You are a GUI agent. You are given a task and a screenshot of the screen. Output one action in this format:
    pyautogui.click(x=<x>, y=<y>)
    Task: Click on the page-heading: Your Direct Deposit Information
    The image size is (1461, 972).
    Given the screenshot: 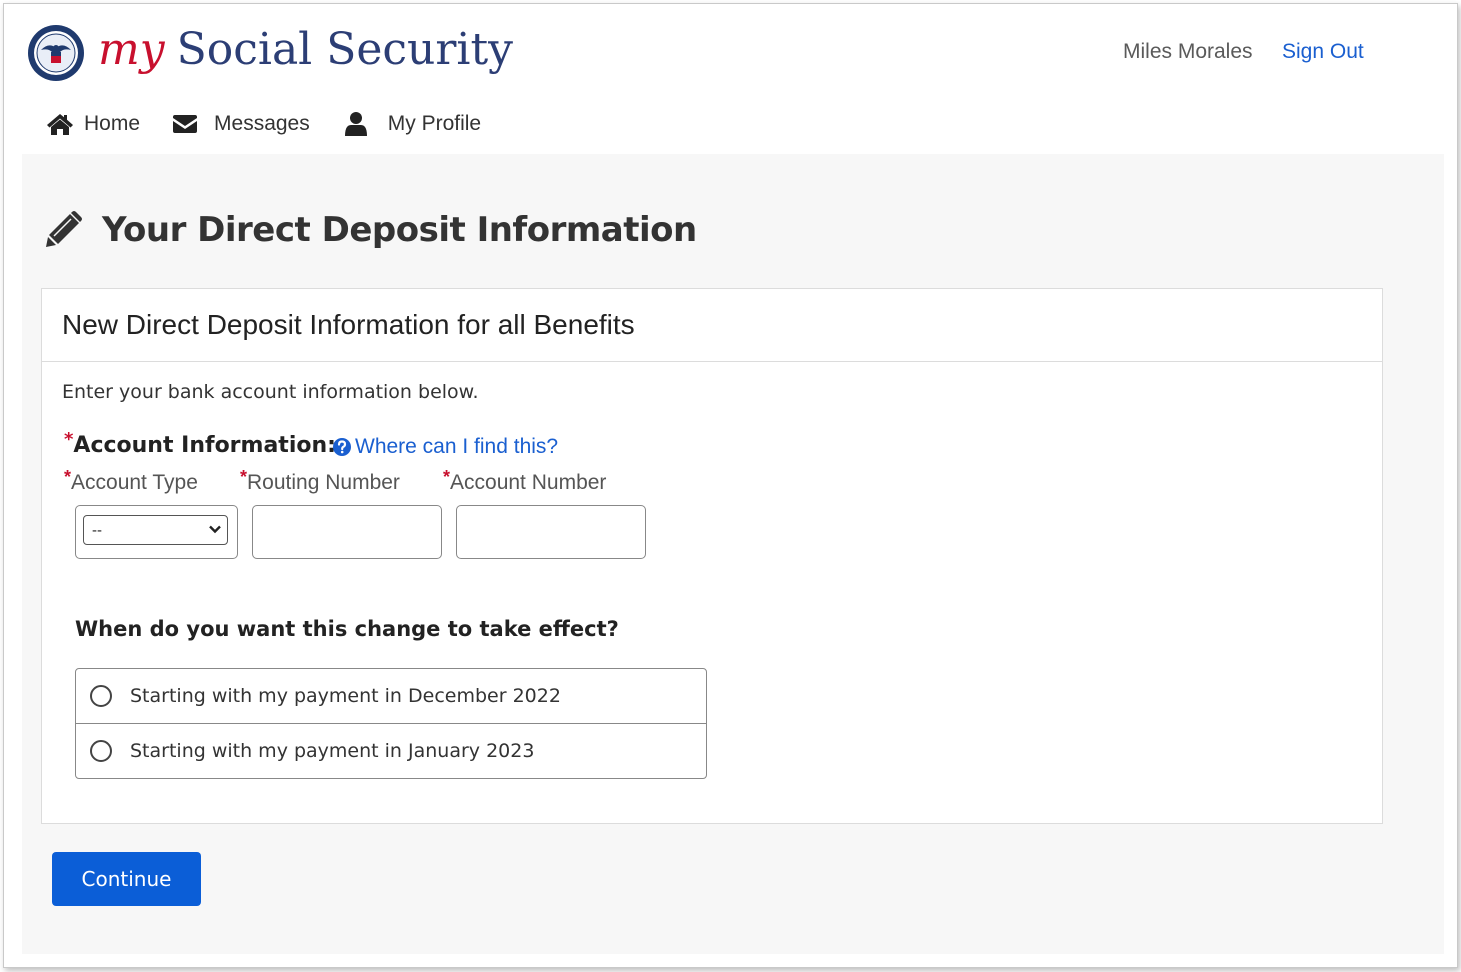 What is the action you would take?
    pyautogui.click(x=399, y=230)
    